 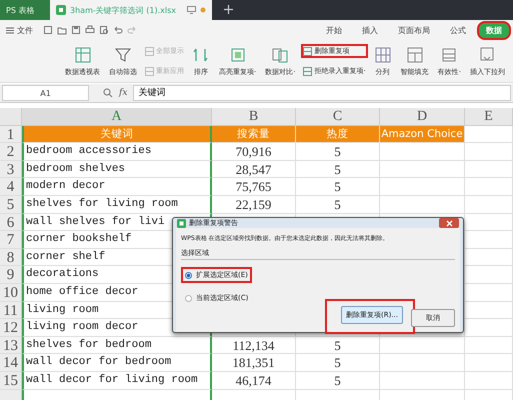 What do you see at coordinates (11, 169) in the screenshot?
I see `row-header: 3` at bounding box center [11, 169].